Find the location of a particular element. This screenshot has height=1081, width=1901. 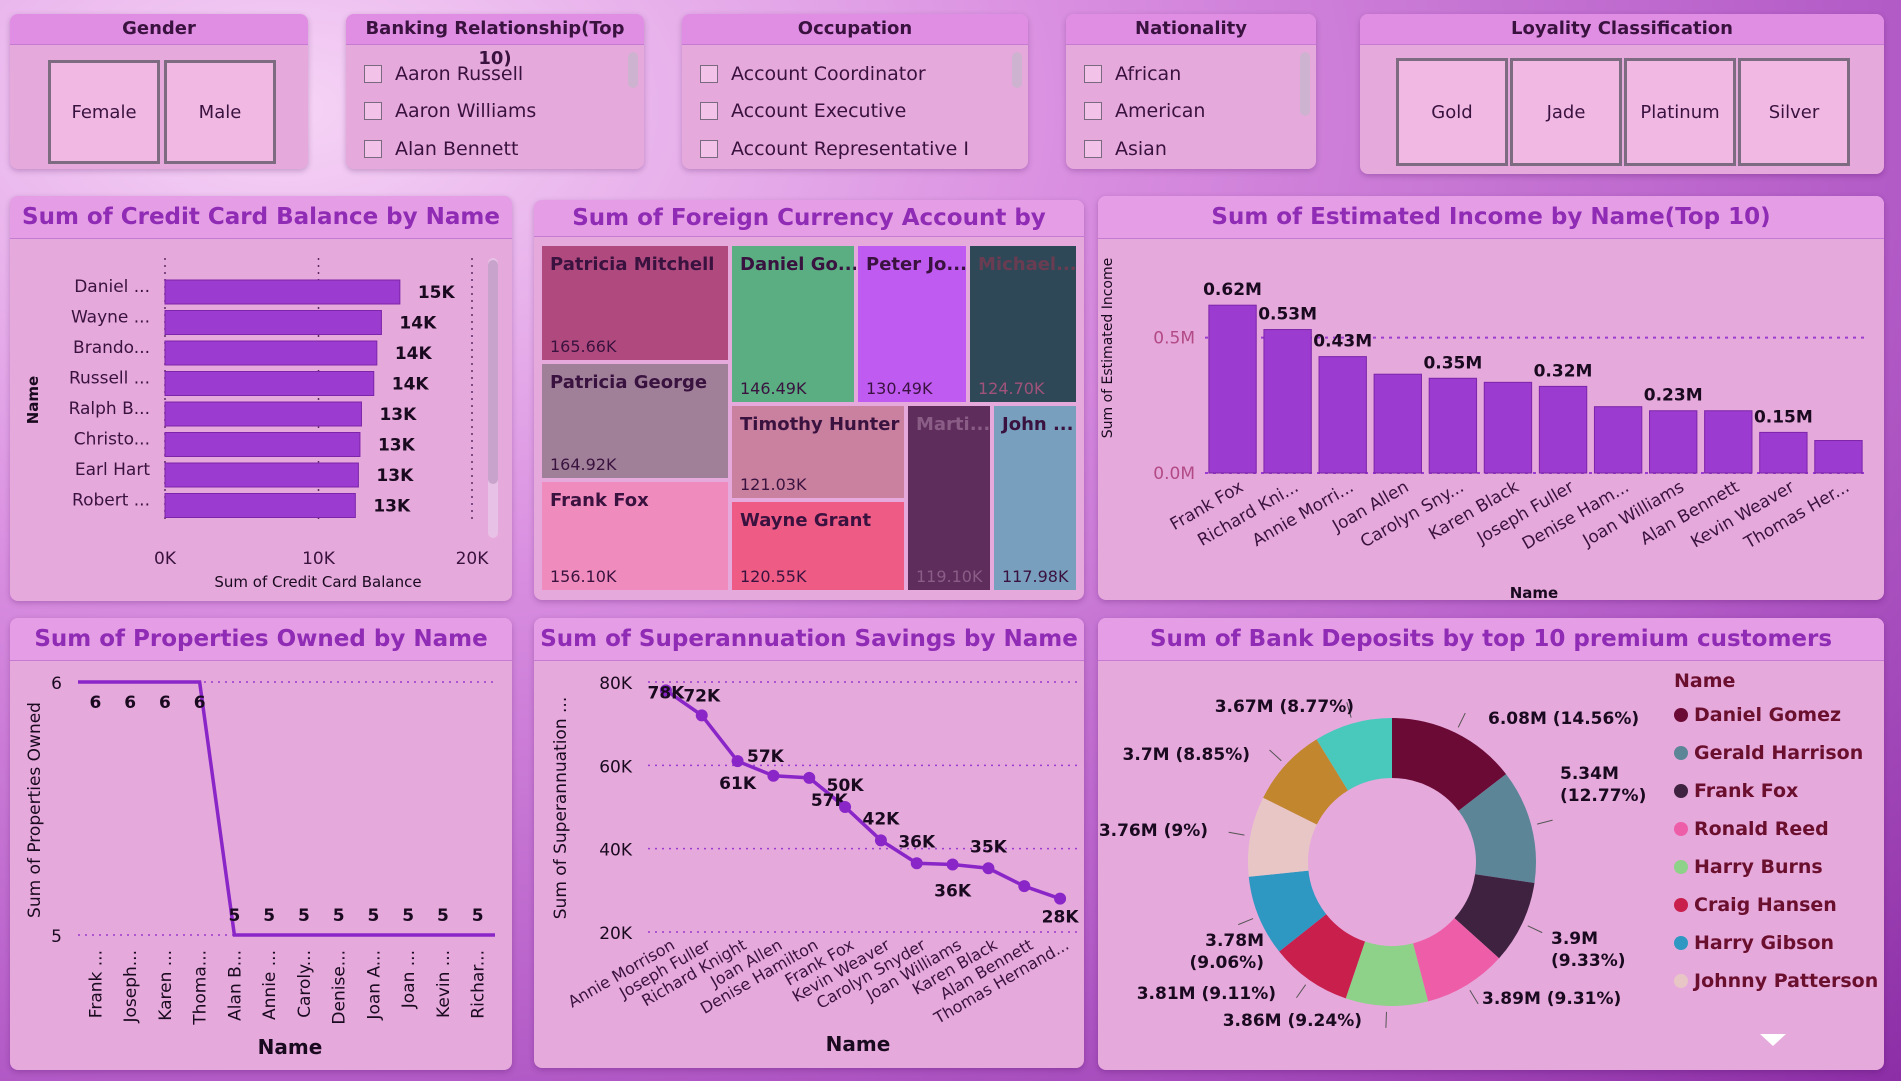

loyalty-jade-button: Jade is located at coordinates (1566, 112).